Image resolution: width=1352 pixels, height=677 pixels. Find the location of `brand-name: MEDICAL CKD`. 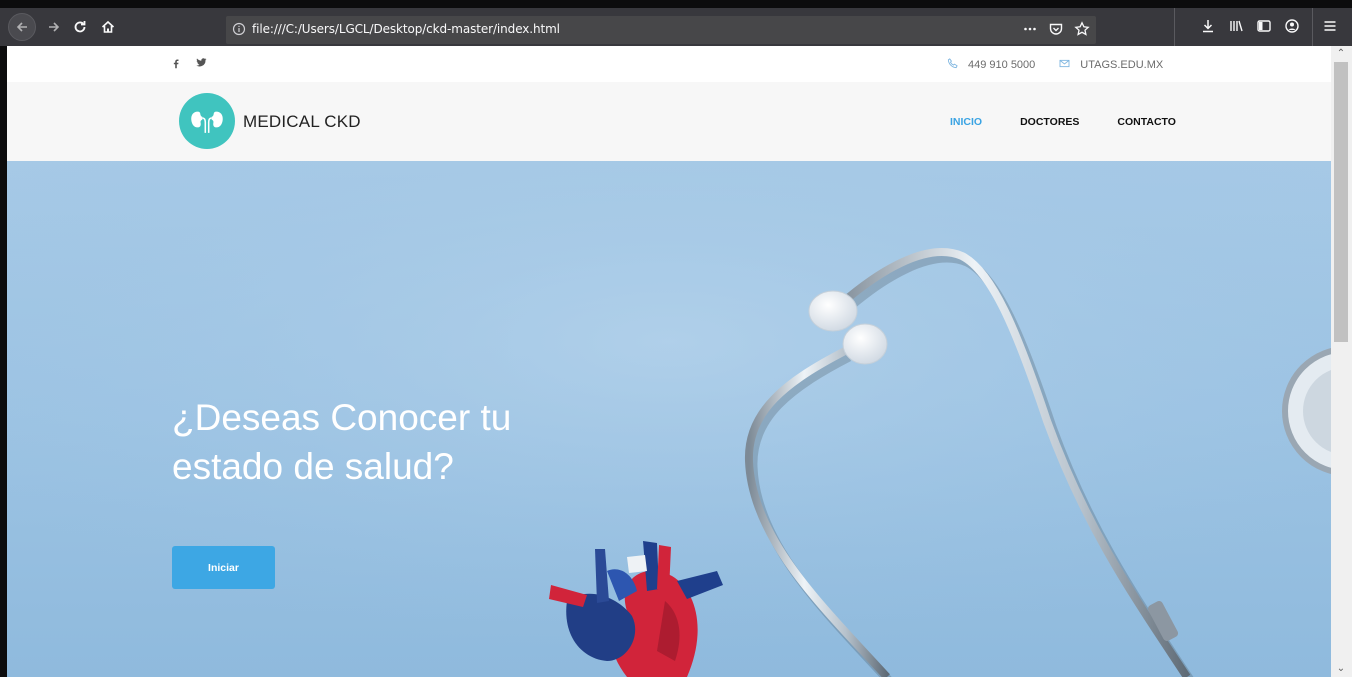

brand-name: MEDICAL CKD is located at coordinates (302, 122).